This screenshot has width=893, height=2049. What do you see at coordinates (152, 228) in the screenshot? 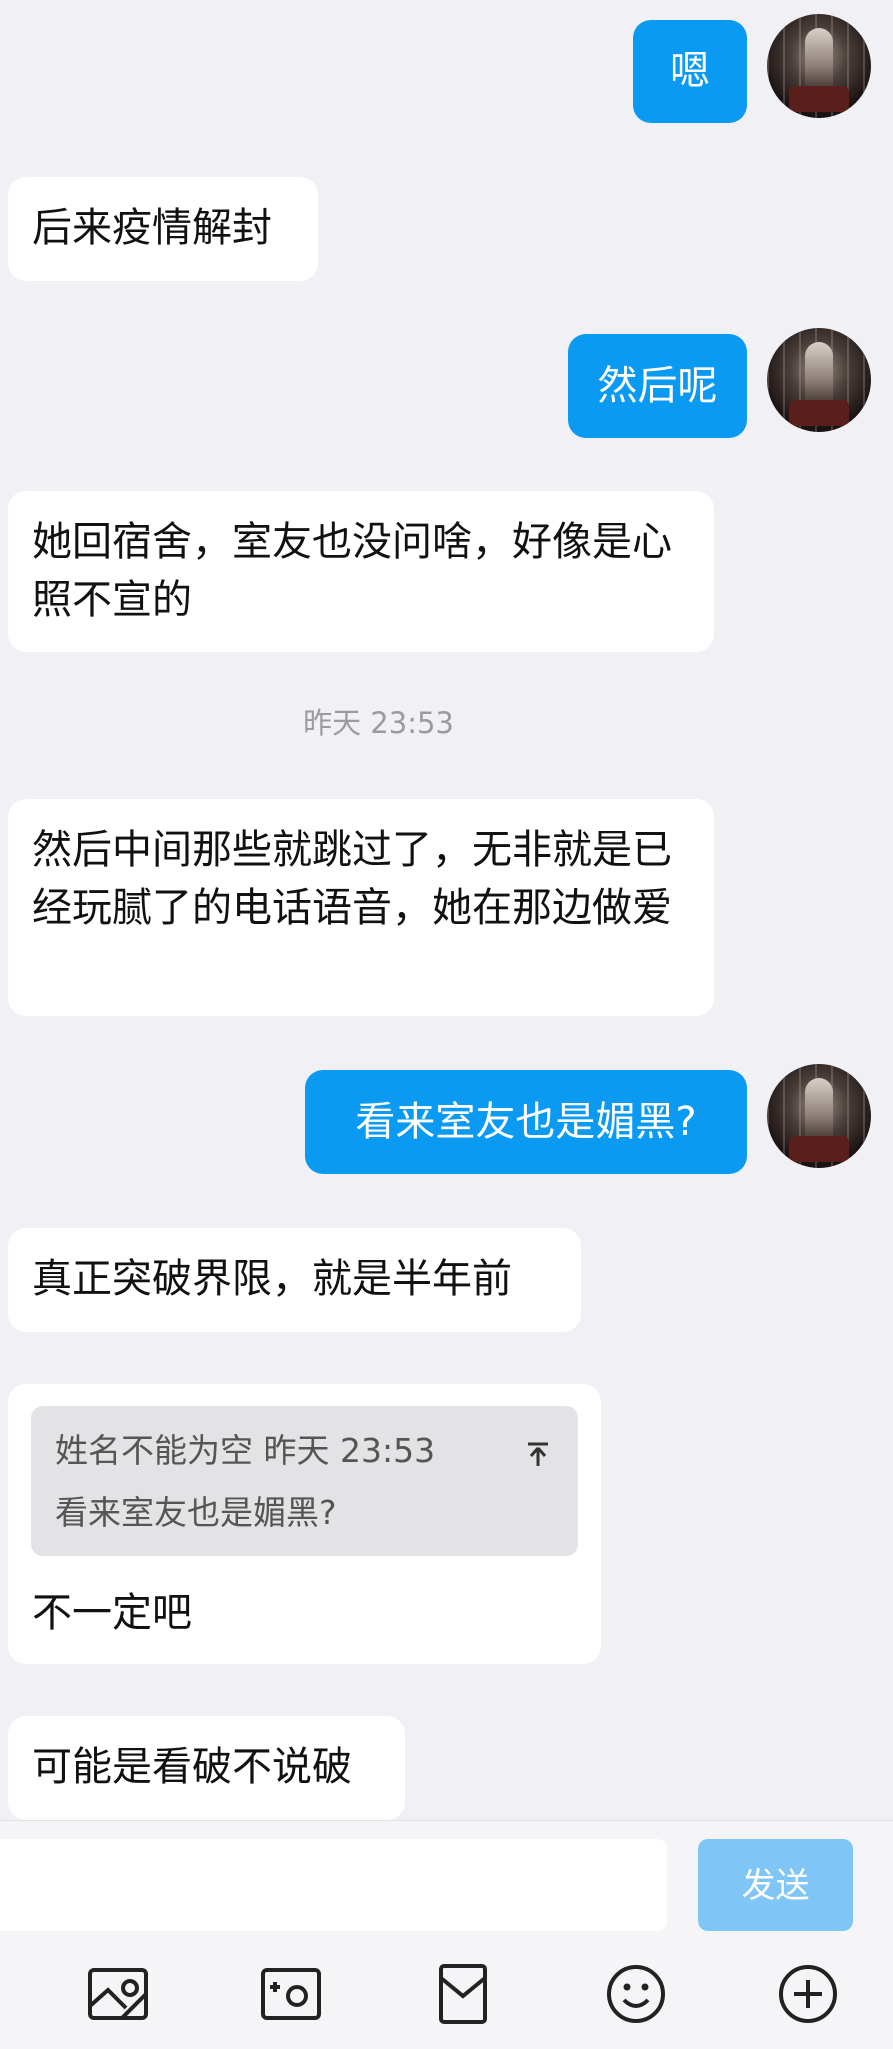
I see `message-text: 后来疫情解封` at bounding box center [152, 228].